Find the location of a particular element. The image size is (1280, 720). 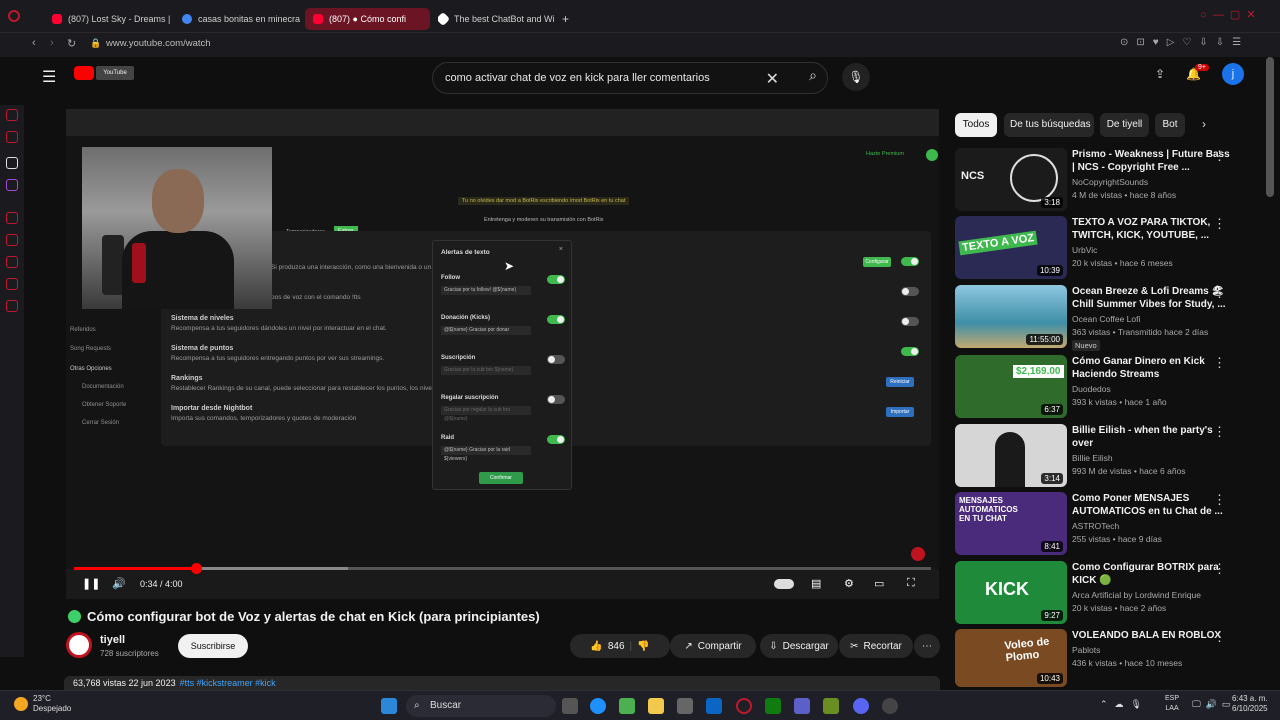

rec-channel: ASTROTech is located at coordinates (1095, 526).